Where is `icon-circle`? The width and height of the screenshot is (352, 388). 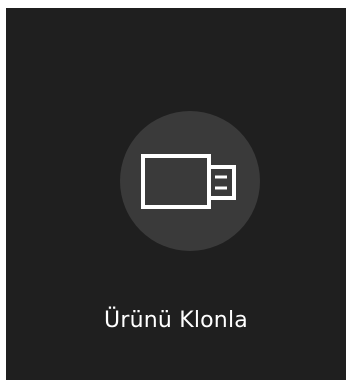 icon-circle is located at coordinates (190, 181).